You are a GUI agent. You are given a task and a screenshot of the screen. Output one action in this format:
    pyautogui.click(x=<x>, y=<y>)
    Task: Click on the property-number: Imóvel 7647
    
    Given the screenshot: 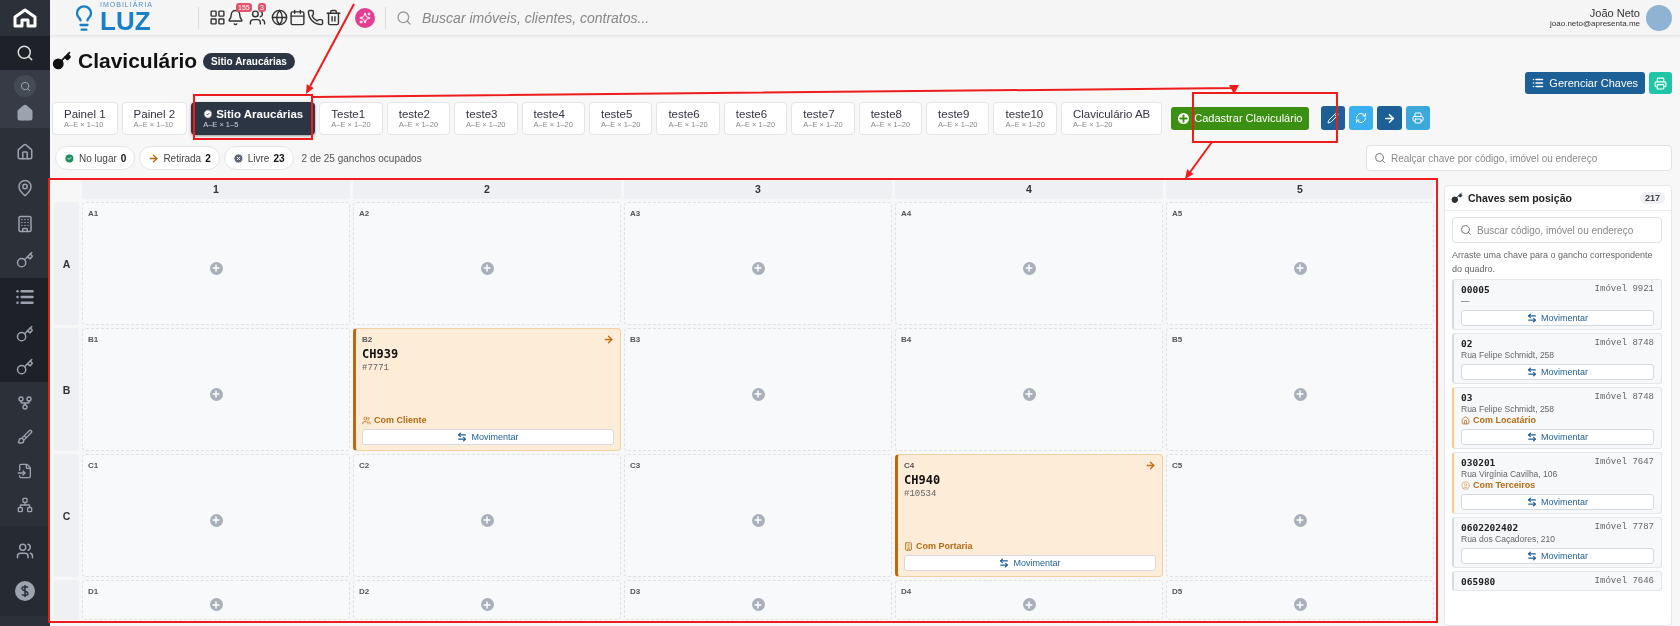 What is the action you would take?
    pyautogui.click(x=1624, y=462)
    